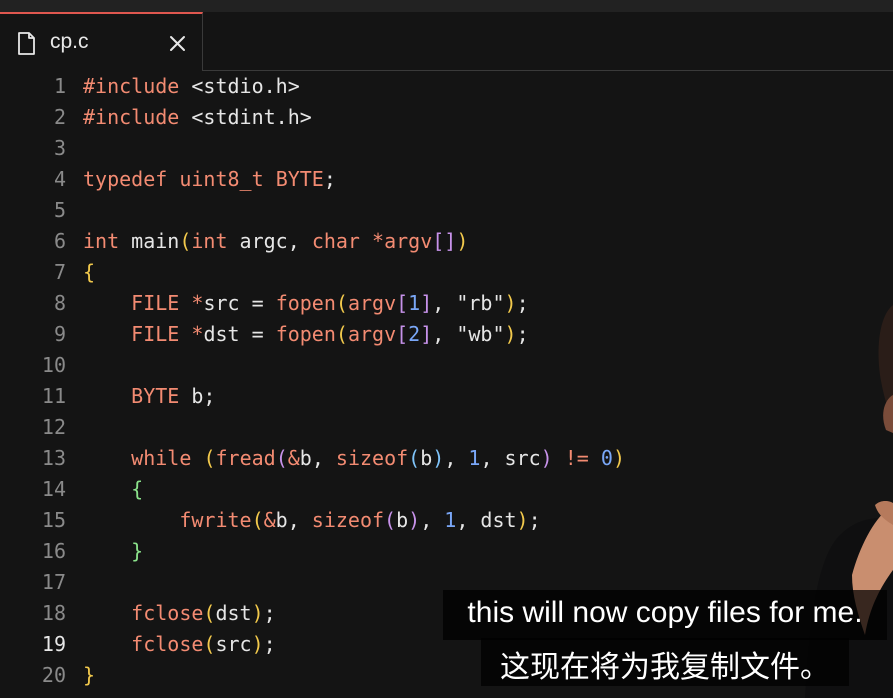 The image size is (893, 698). What do you see at coordinates (197, 396) in the screenshot?
I see `code-token: b;` at bounding box center [197, 396].